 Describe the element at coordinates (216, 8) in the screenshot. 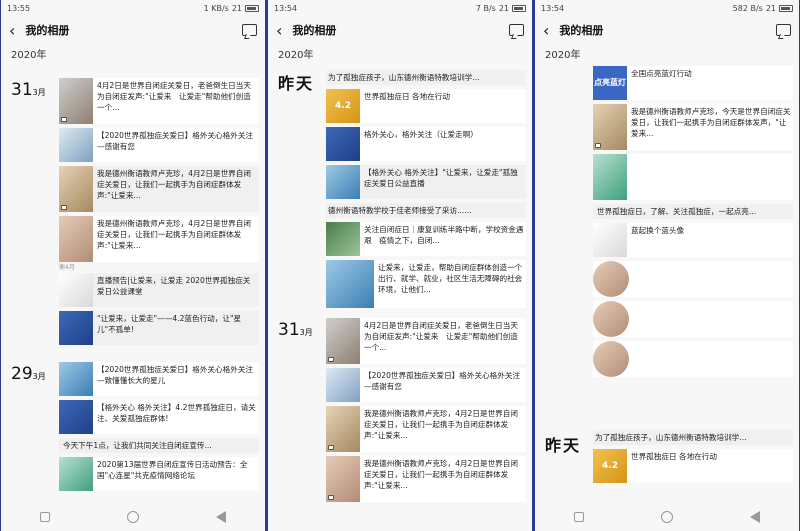

I see `network-speed: 1 KB/s` at that location.